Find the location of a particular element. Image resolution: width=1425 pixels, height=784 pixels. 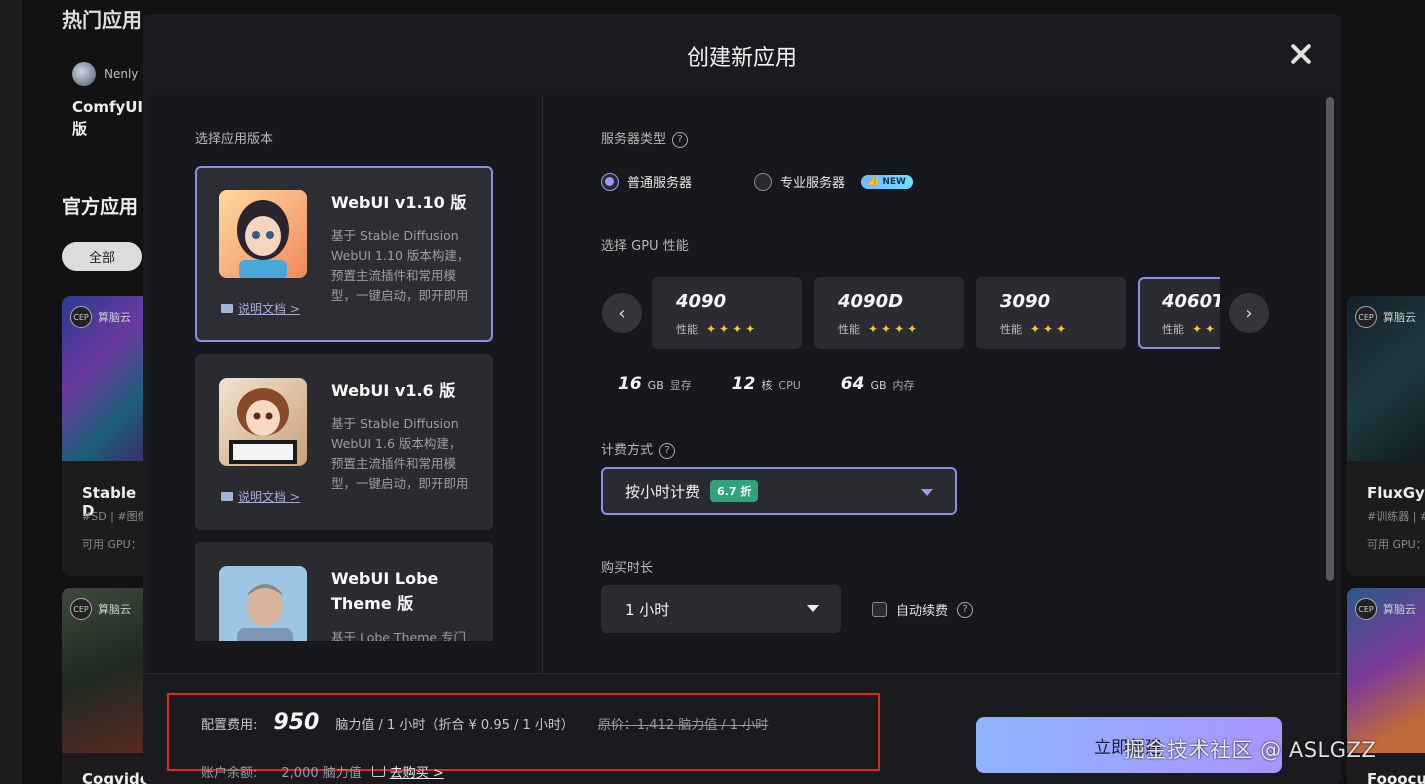

card-title: Fooocu is located at coordinates (1396, 777).